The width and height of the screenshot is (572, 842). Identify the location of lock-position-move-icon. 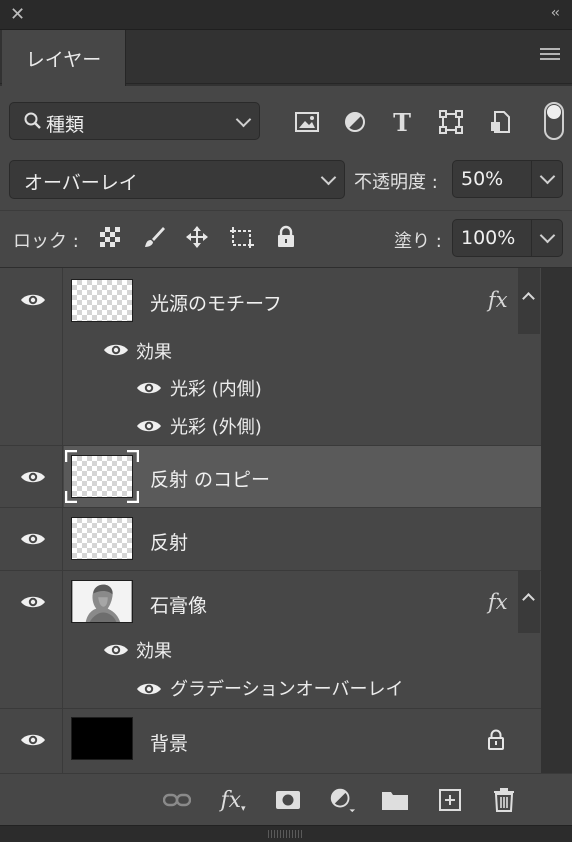
(197, 237).